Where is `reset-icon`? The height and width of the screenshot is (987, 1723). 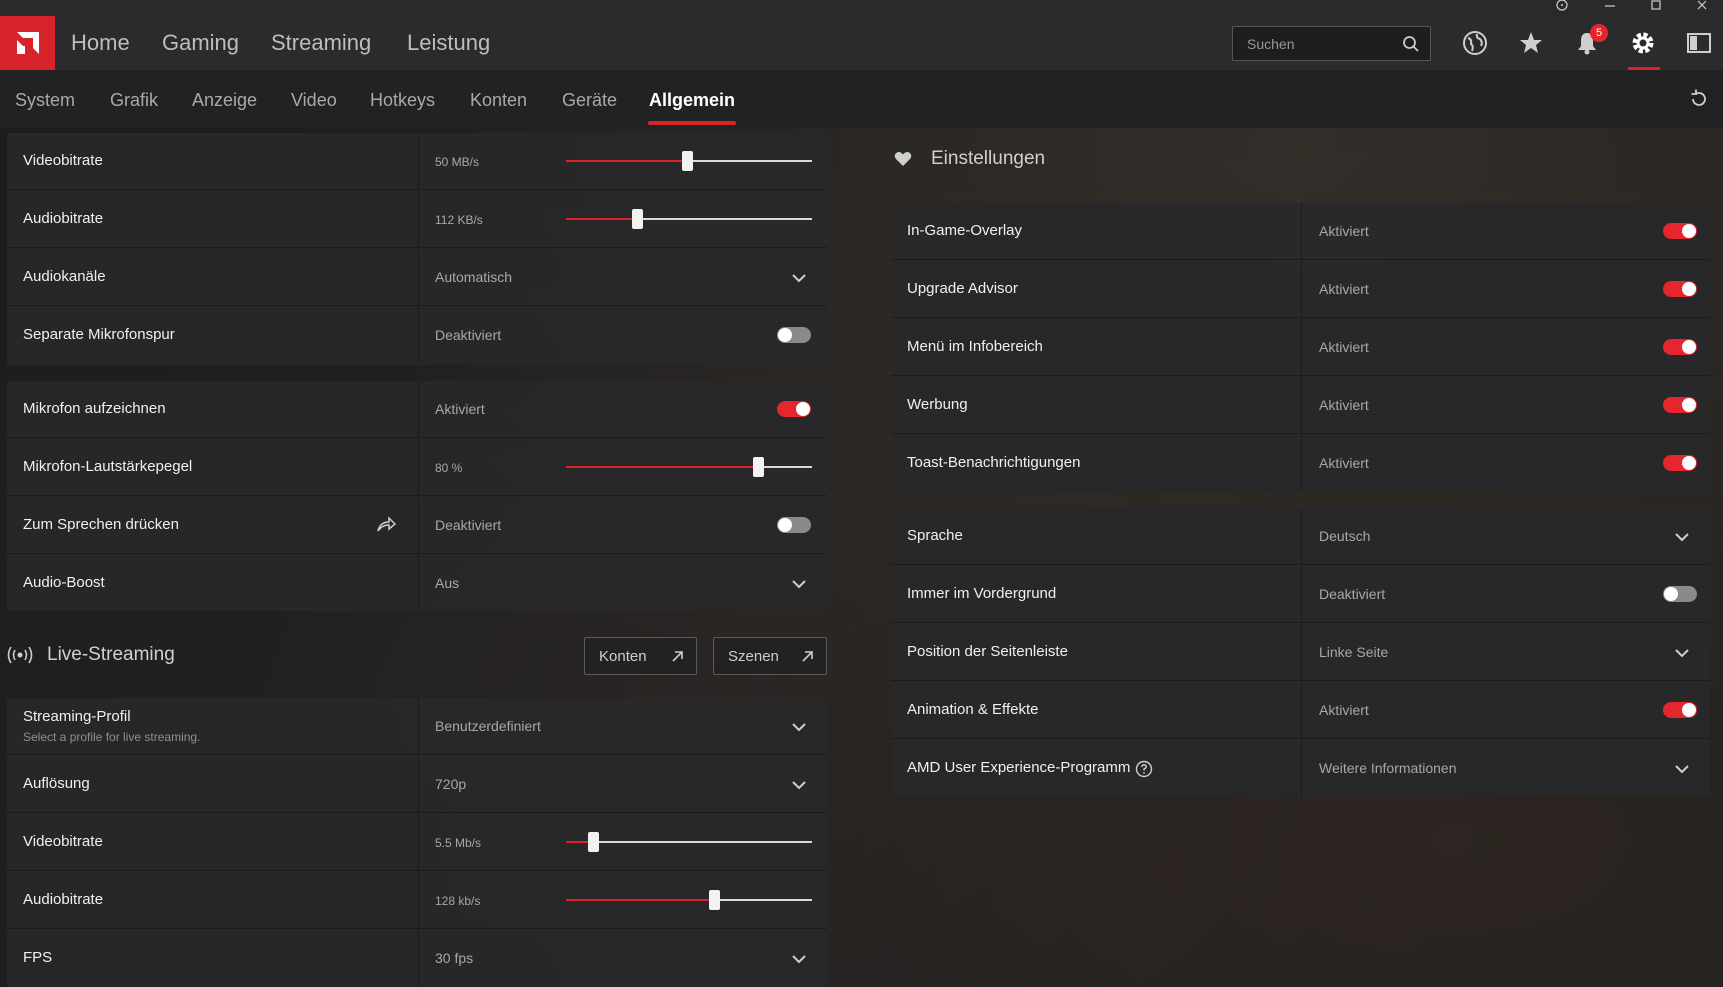
reset-icon is located at coordinates (1699, 99).